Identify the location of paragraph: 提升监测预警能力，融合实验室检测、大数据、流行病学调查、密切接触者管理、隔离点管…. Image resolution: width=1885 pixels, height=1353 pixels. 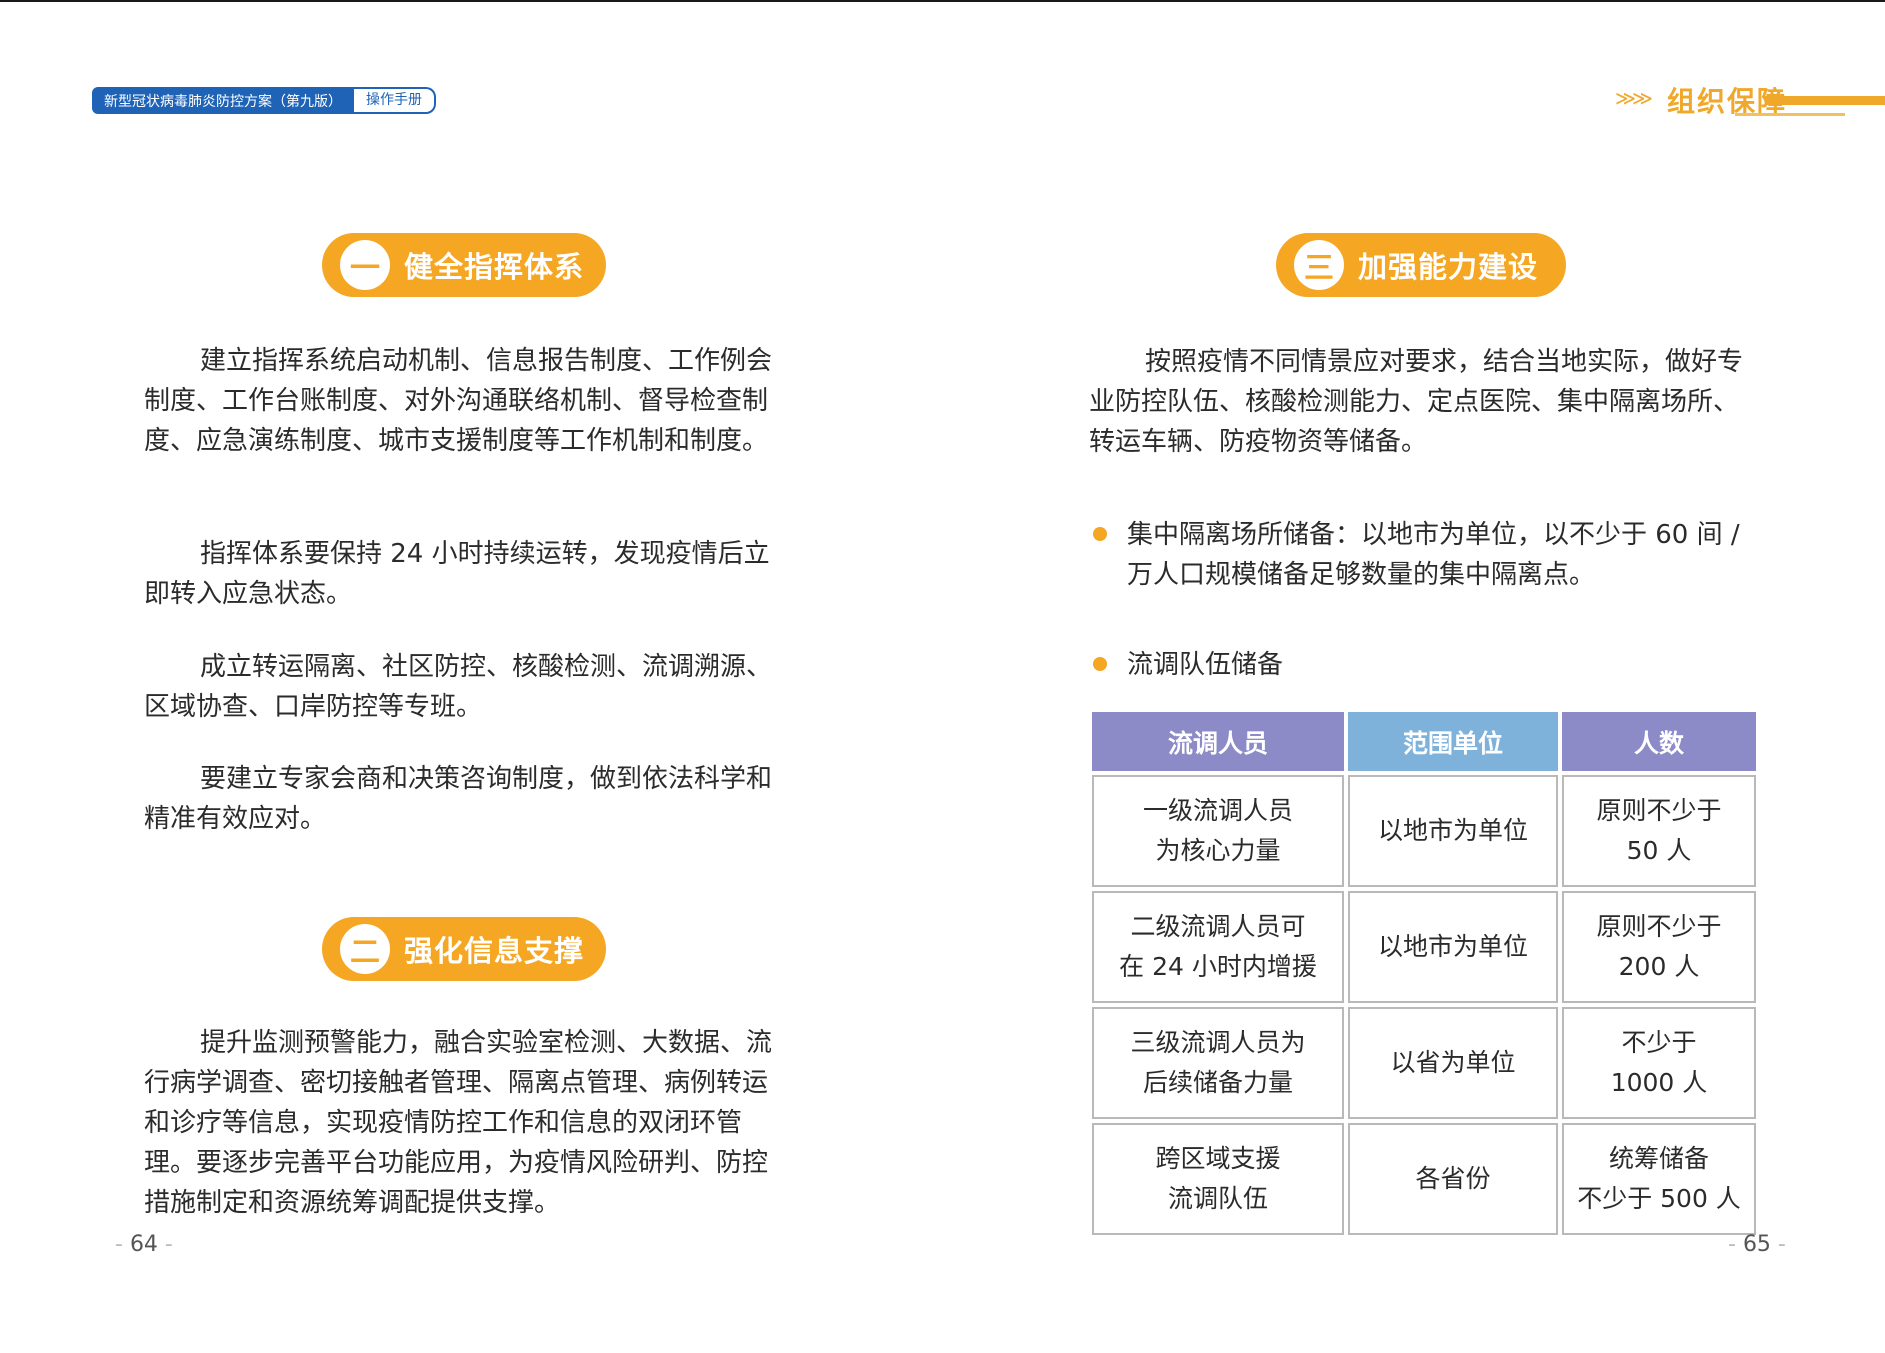
(458, 1123).